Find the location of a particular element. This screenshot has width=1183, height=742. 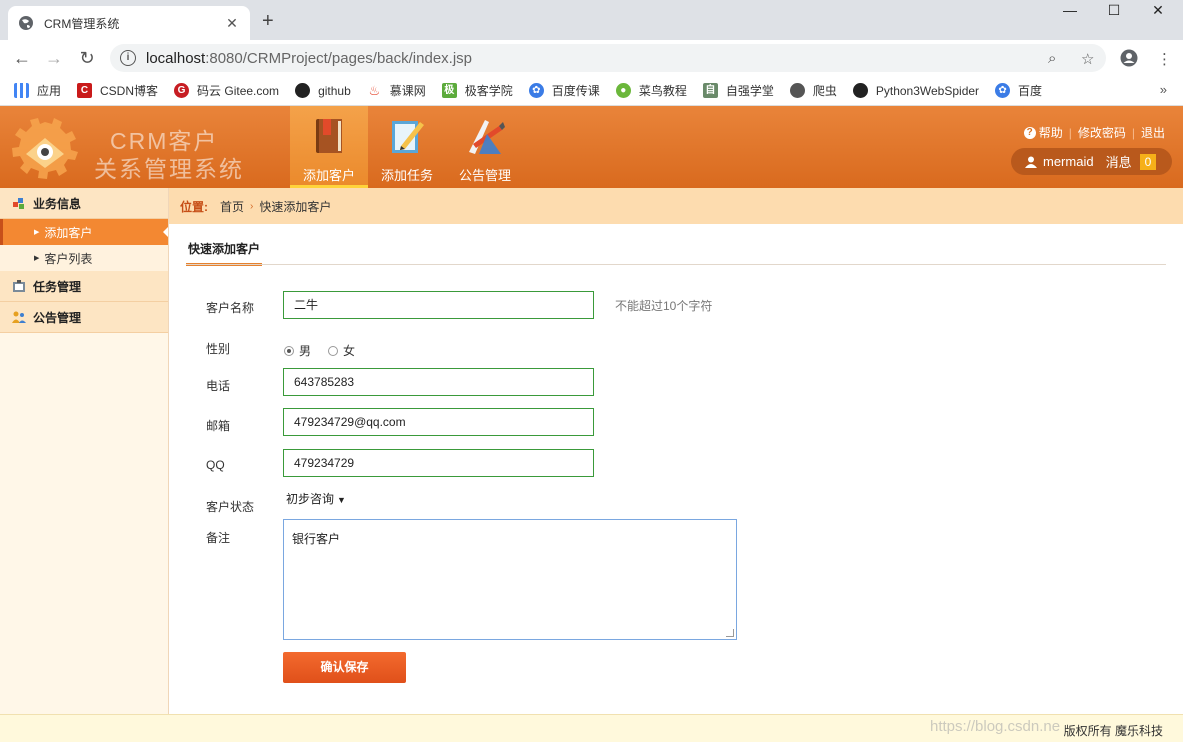

sidebar-group-announcements: 公告管理 is located at coordinates (84, 317).